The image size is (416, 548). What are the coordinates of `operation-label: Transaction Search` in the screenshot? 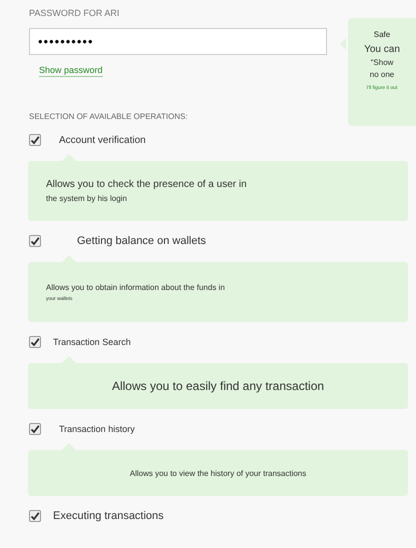 It's located at (92, 342).